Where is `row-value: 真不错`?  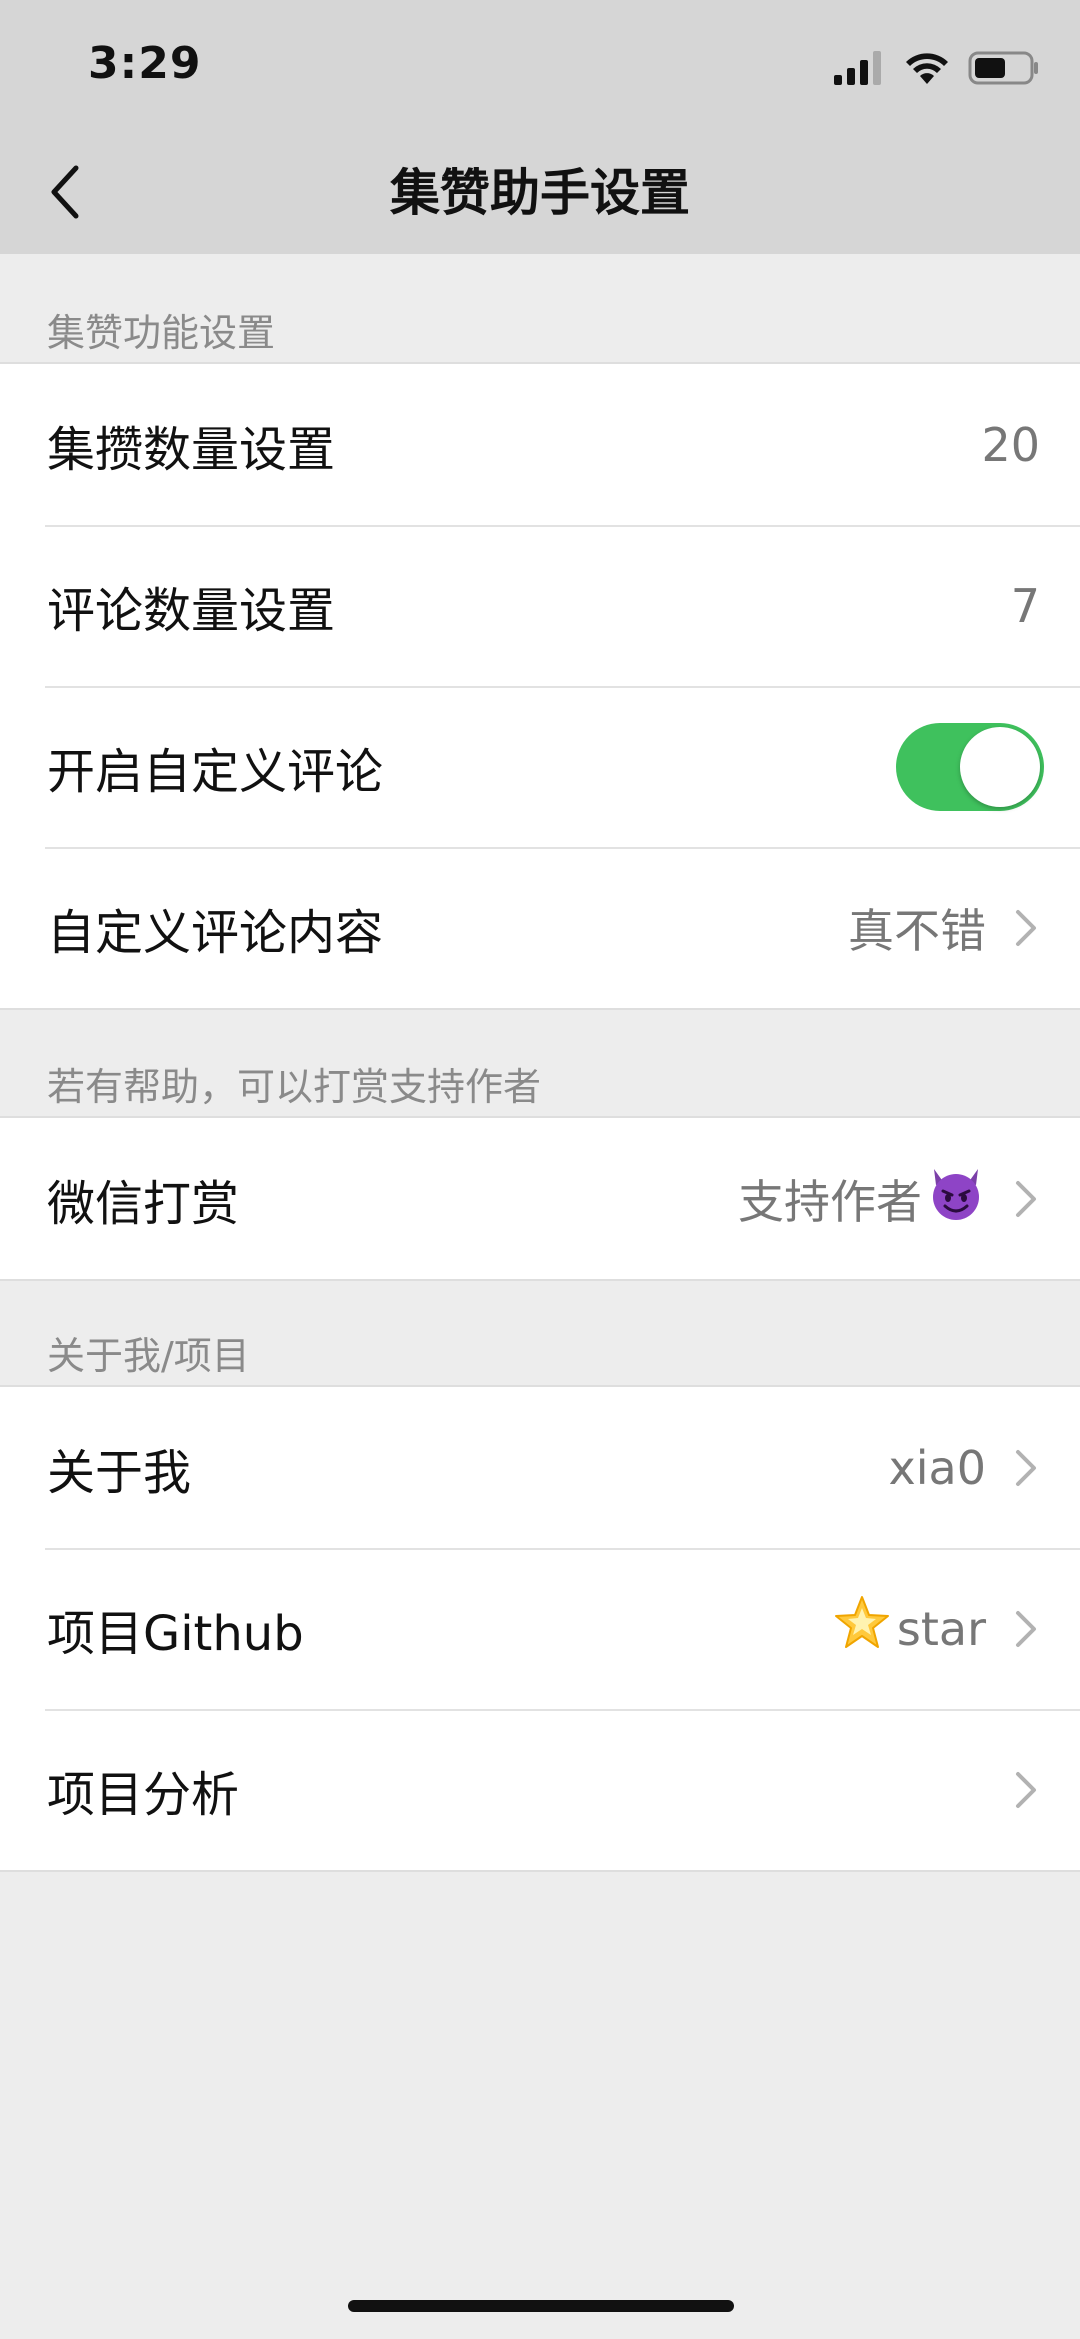
row-value: 真不错 is located at coordinates (917, 930).